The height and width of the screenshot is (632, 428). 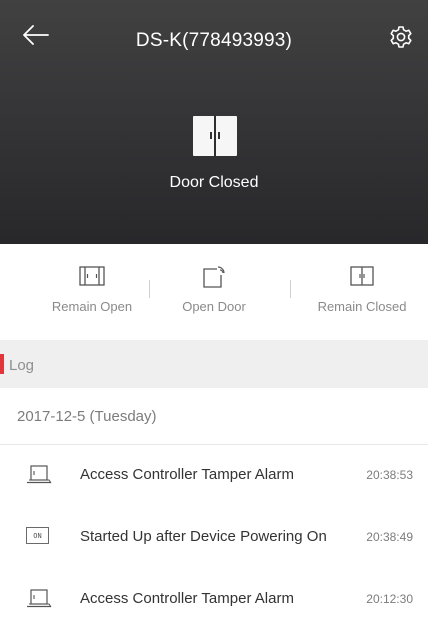 What do you see at coordinates (389, 537) in the screenshot?
I see `log-event-time: 20:38:49` at bounding box center [389, 537].